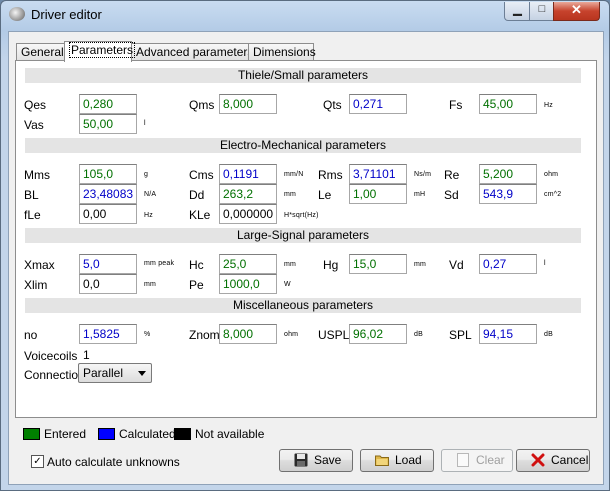 This screenshot has height=491, width=610. I want to click on connection-selected-value: Parallel, so click(103, 373).